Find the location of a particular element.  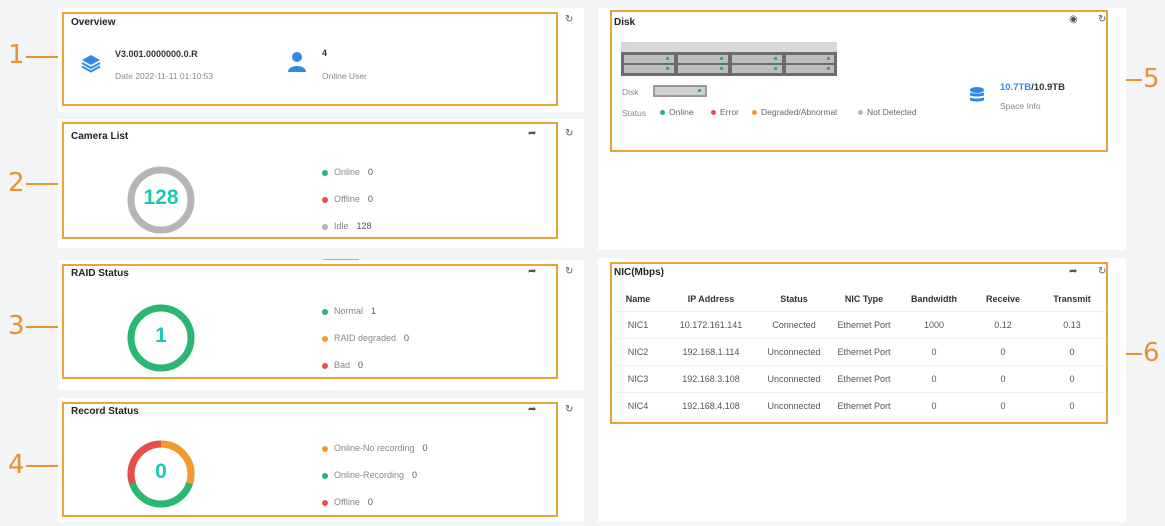

col-ip-address: IP Address is located at coordinates (711, 299).